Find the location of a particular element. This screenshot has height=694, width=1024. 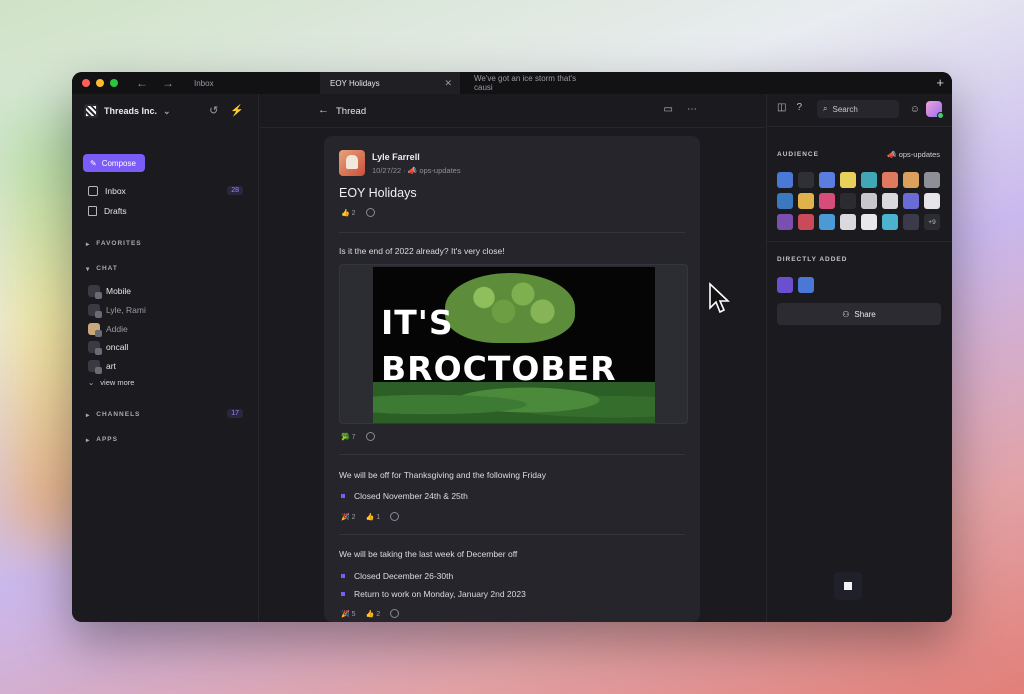

section-channels: ▸ CHANNELS is located at coordinates (113, 415).